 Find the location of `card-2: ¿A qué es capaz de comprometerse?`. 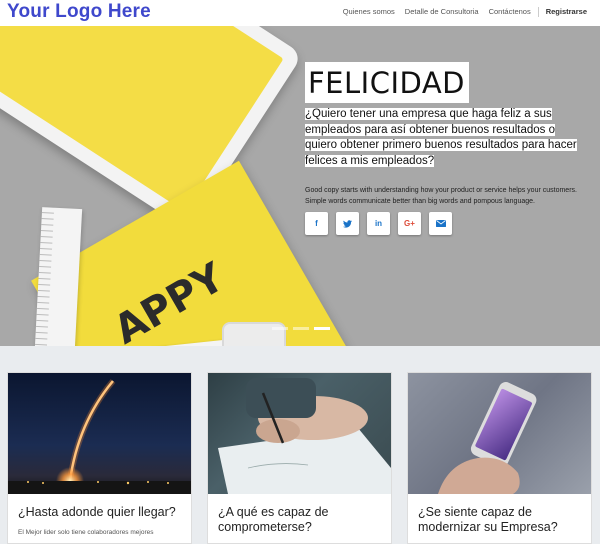

card-2: ¿A qué es capaz de comprometerse? is located at coordinates (299, 458).